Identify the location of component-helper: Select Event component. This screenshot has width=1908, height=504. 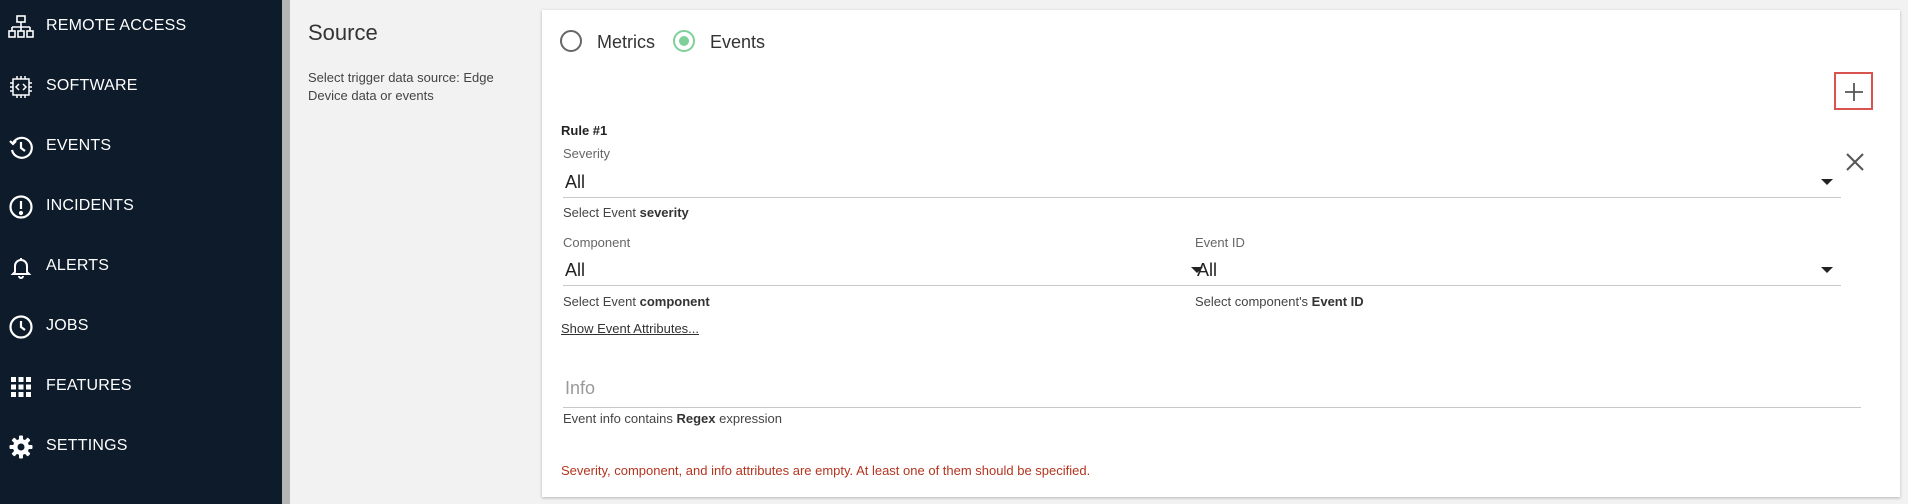
(636, 301).